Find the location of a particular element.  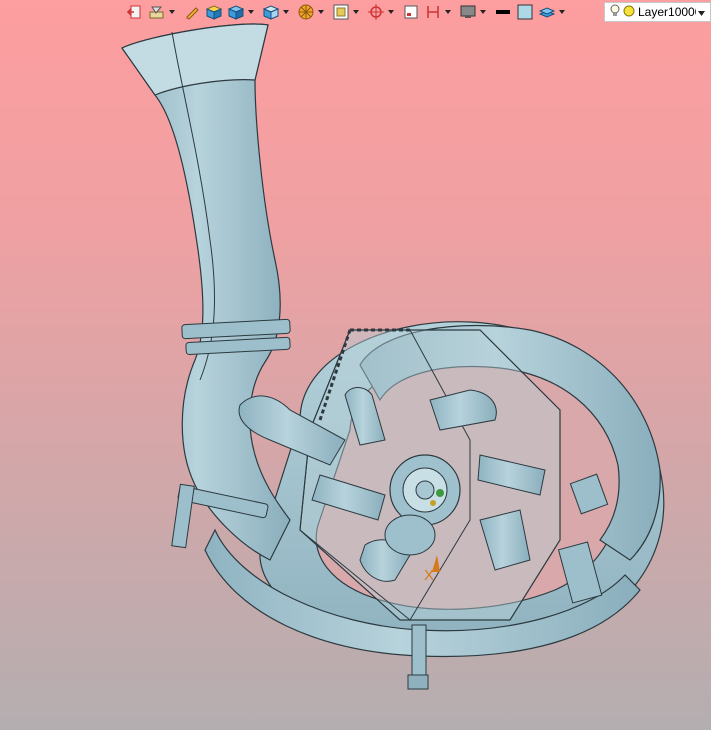

origin-target-dropdown is located at coordinates (390, 12).